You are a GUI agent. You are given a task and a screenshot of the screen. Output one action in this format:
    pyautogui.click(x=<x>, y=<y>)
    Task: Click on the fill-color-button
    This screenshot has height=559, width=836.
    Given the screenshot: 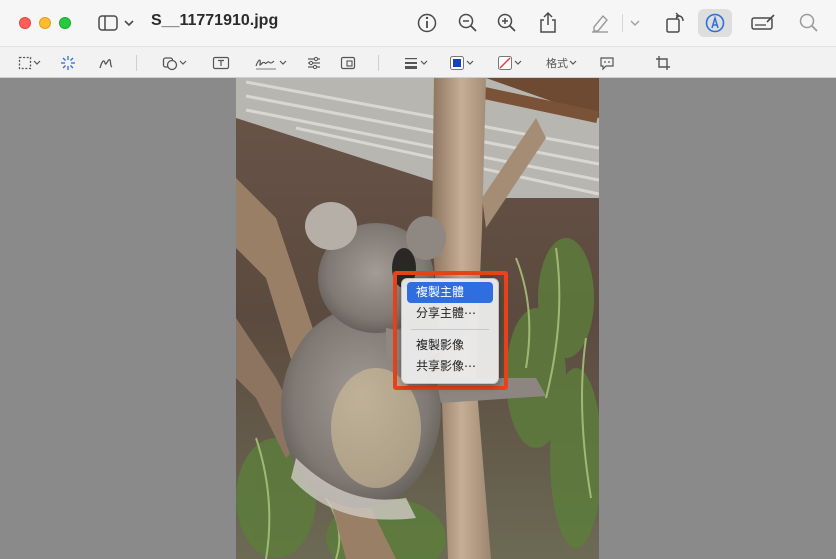 What is the action you would take?
    pyautogui.click(x=510, y=63)
    